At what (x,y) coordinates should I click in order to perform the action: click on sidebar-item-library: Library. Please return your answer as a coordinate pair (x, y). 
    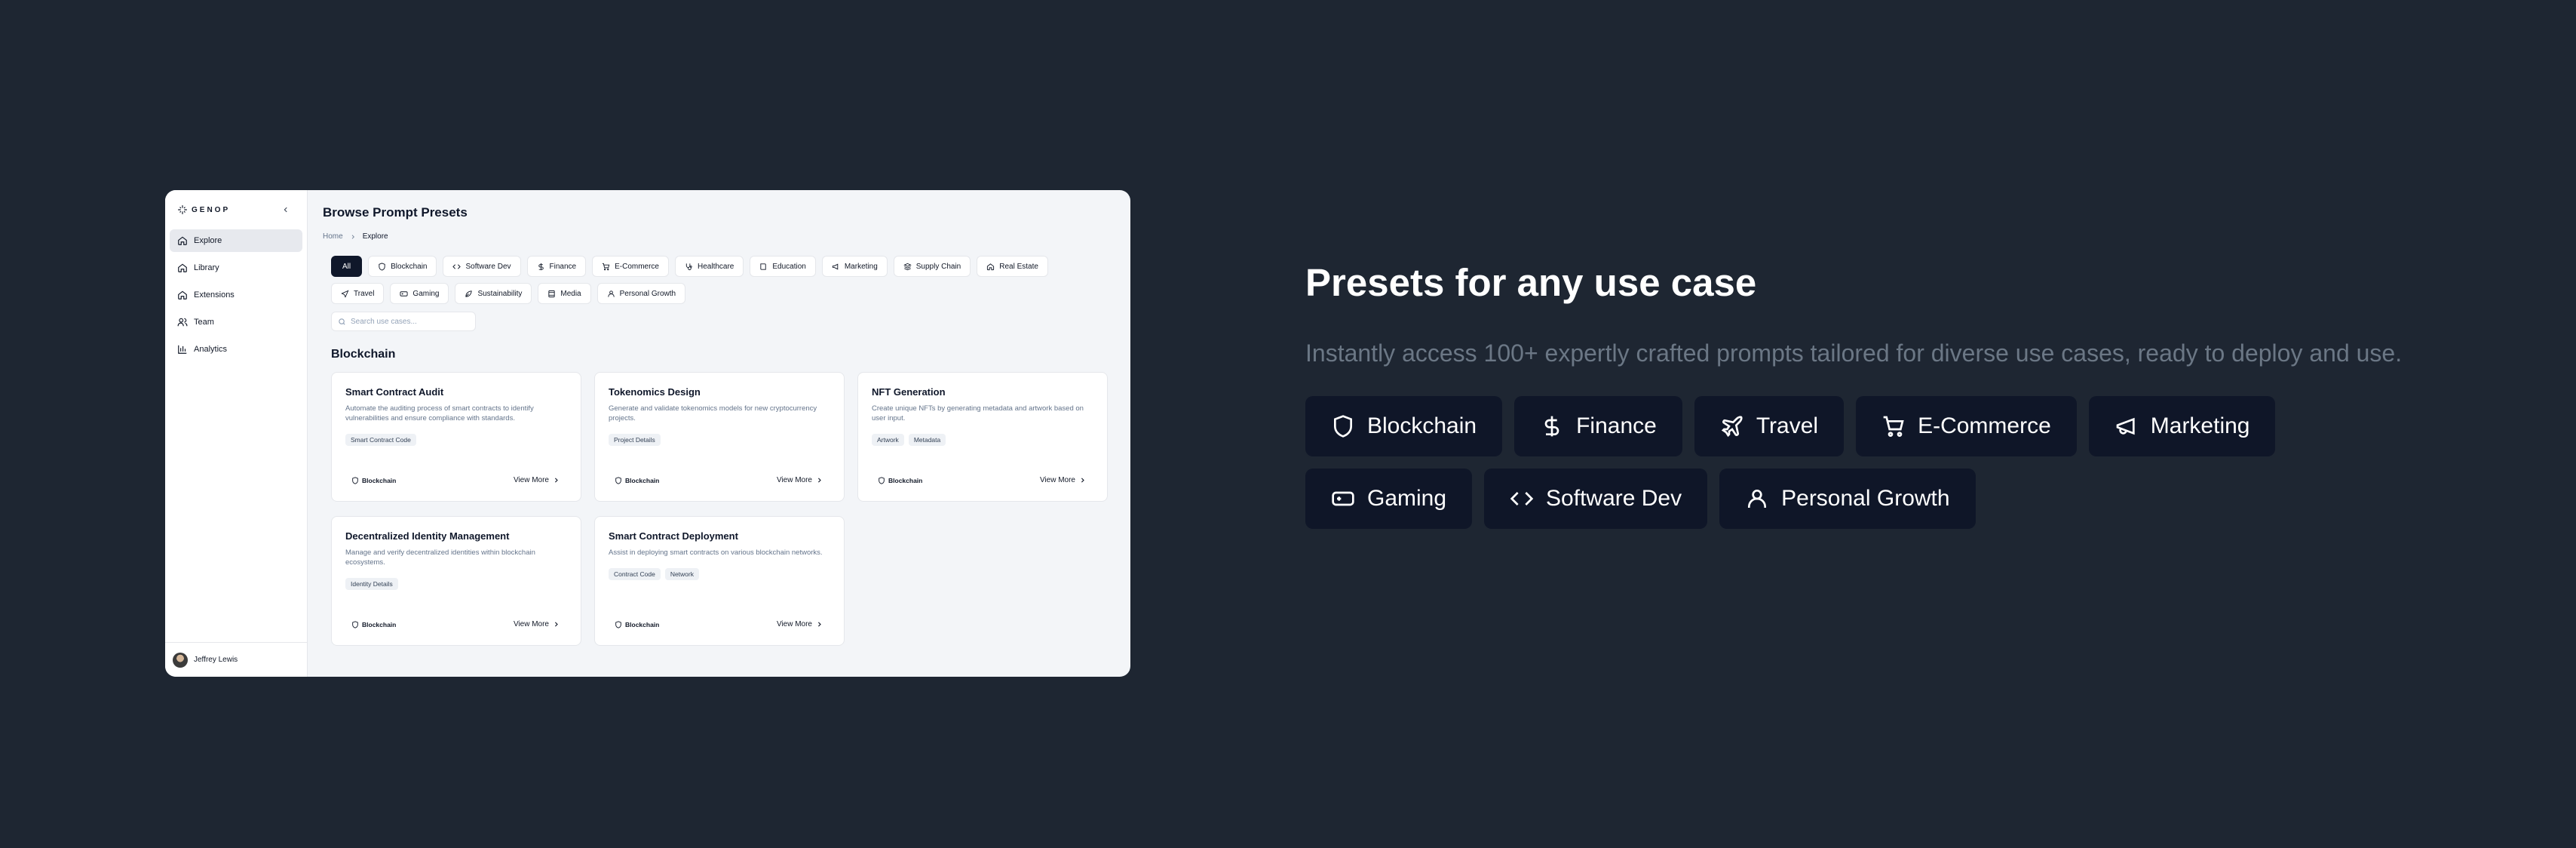
    Looking at the image, I should click on (236, 268).